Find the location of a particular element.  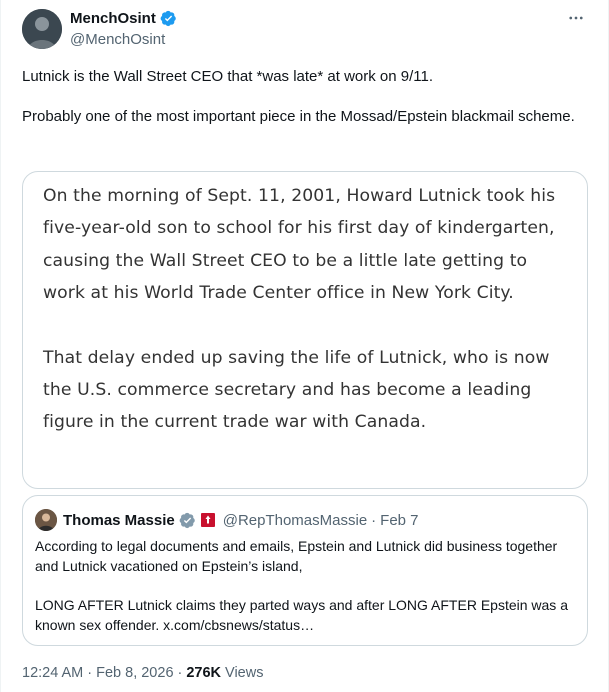

quoted-post-header: Thomas Massie @RepThomasMassie · Feb 7 is located at coordinates (227, 520).